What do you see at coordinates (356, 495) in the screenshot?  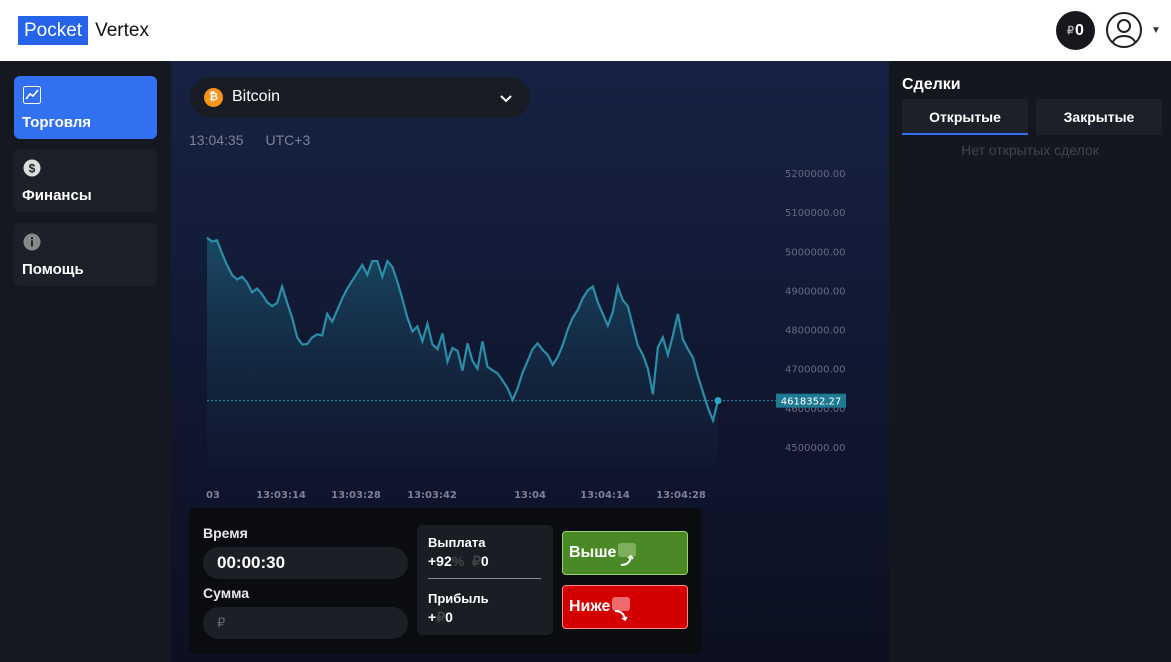 I see `x-tick-label: 13:03:28` at bounding box center [356, 495].